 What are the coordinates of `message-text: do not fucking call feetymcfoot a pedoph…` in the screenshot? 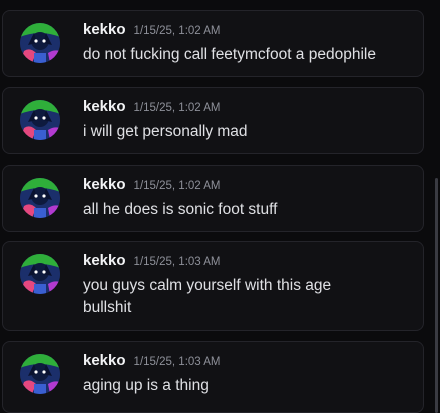 It's located at (229, 54).